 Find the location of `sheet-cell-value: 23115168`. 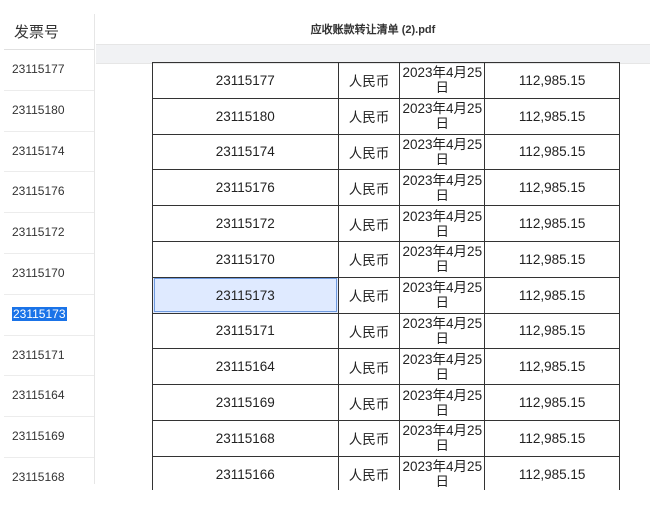

sheet-cell-value: 23115168 is located at coordinates (38, 476).